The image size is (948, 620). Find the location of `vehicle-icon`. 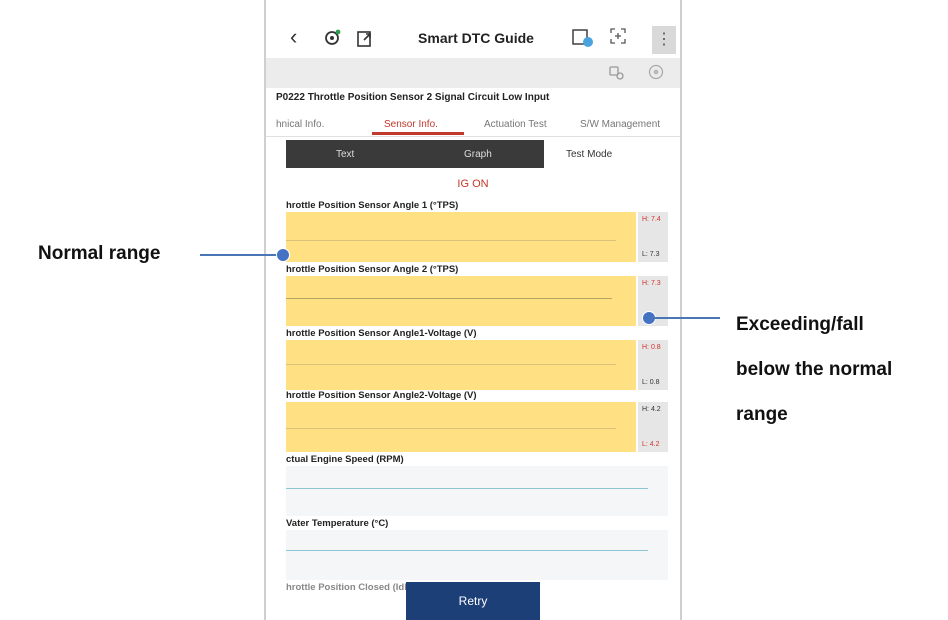

vehicle-icon is located at coordinates (616, 73).